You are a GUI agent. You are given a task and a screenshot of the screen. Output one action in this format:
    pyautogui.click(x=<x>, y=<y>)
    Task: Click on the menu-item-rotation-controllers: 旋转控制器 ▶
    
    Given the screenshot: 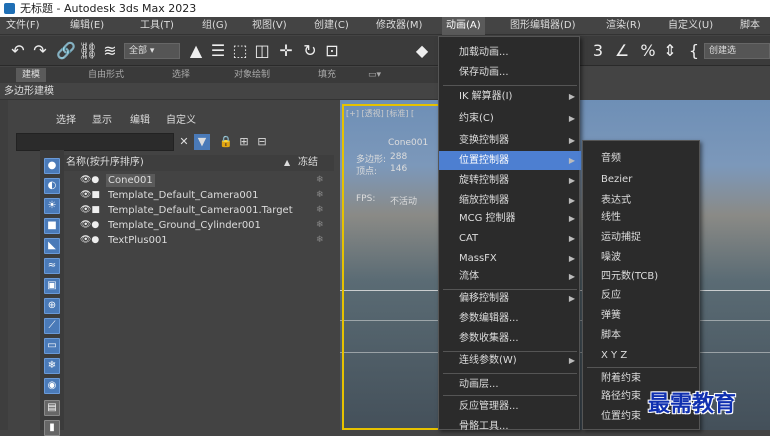 What is the action you would take?
    pyautogui.click(x=510, y=180)
    